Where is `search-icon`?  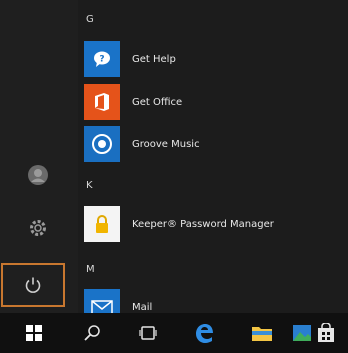 search-icon is located at coordinates (92, 333).